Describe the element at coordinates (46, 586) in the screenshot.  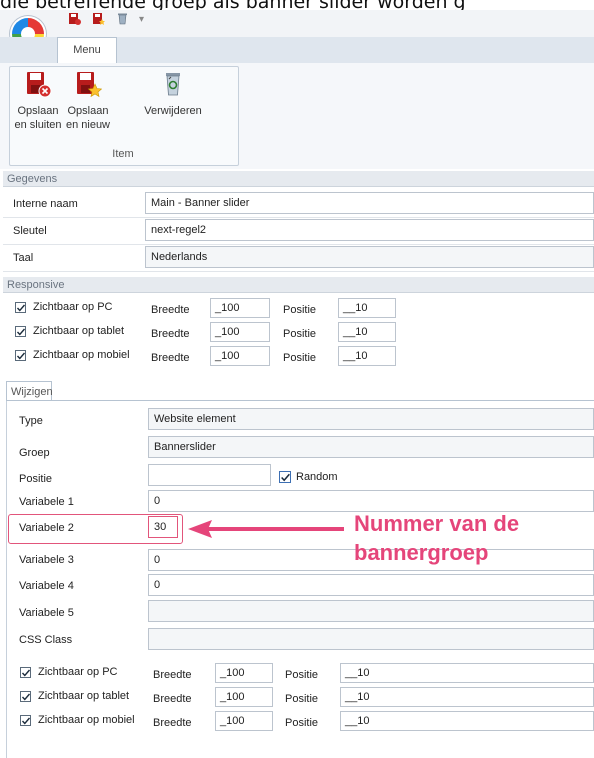
I see `label-variabele-4: Variabele 4` at that location.